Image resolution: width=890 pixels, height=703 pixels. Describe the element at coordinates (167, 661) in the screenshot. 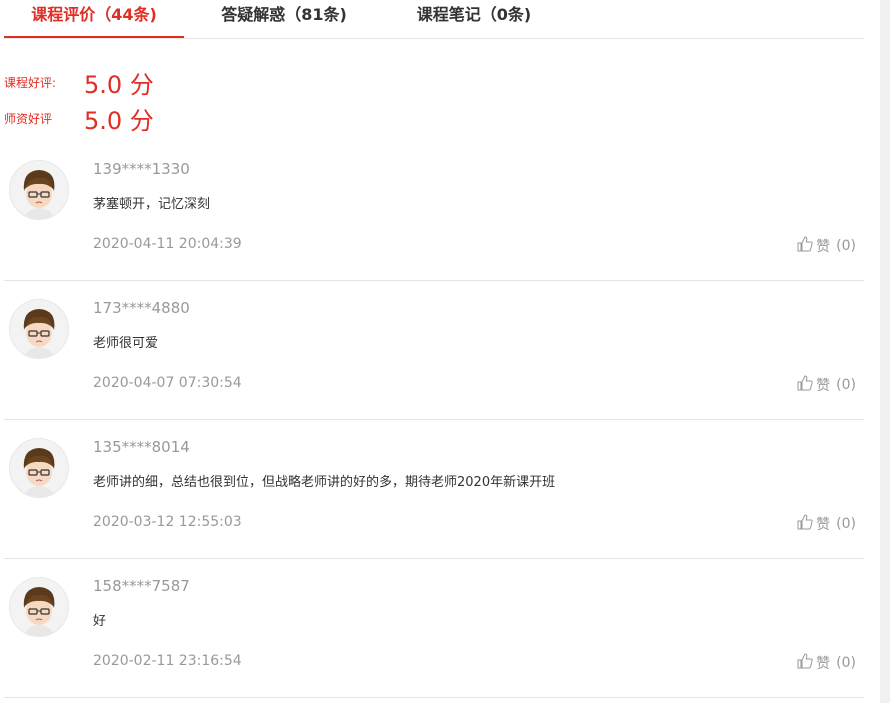

I see `review-date: 2020-02-11 23:16:54` at that location.